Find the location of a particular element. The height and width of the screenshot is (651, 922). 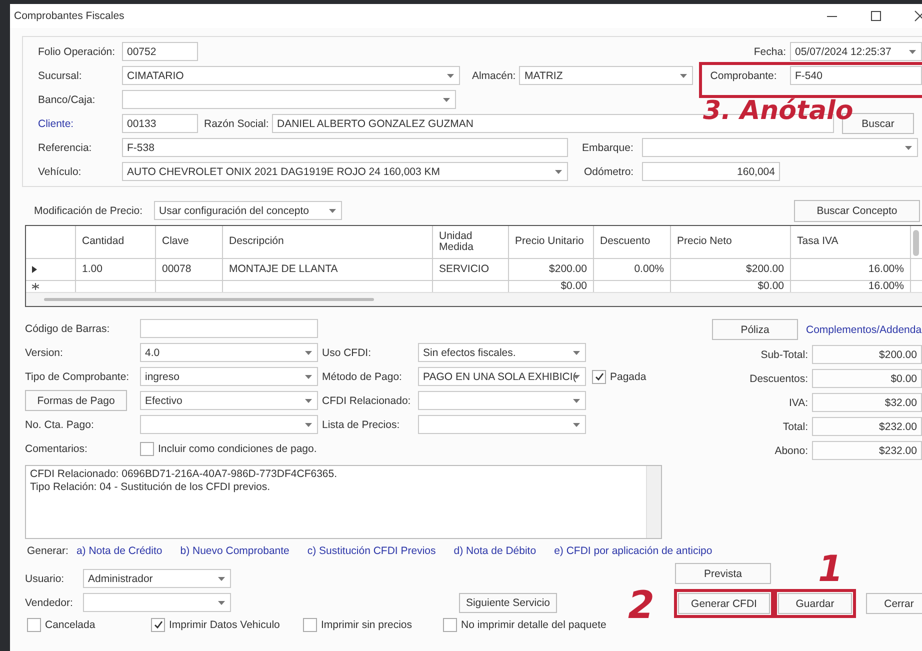

comments-field: CFDI Relacionado: 0696BD71-216A-40A7-986D-773DF4CF6365. Tipo Relación: 04 - Sustitución de los CFDI previos. is located at coordinates (343, 502).